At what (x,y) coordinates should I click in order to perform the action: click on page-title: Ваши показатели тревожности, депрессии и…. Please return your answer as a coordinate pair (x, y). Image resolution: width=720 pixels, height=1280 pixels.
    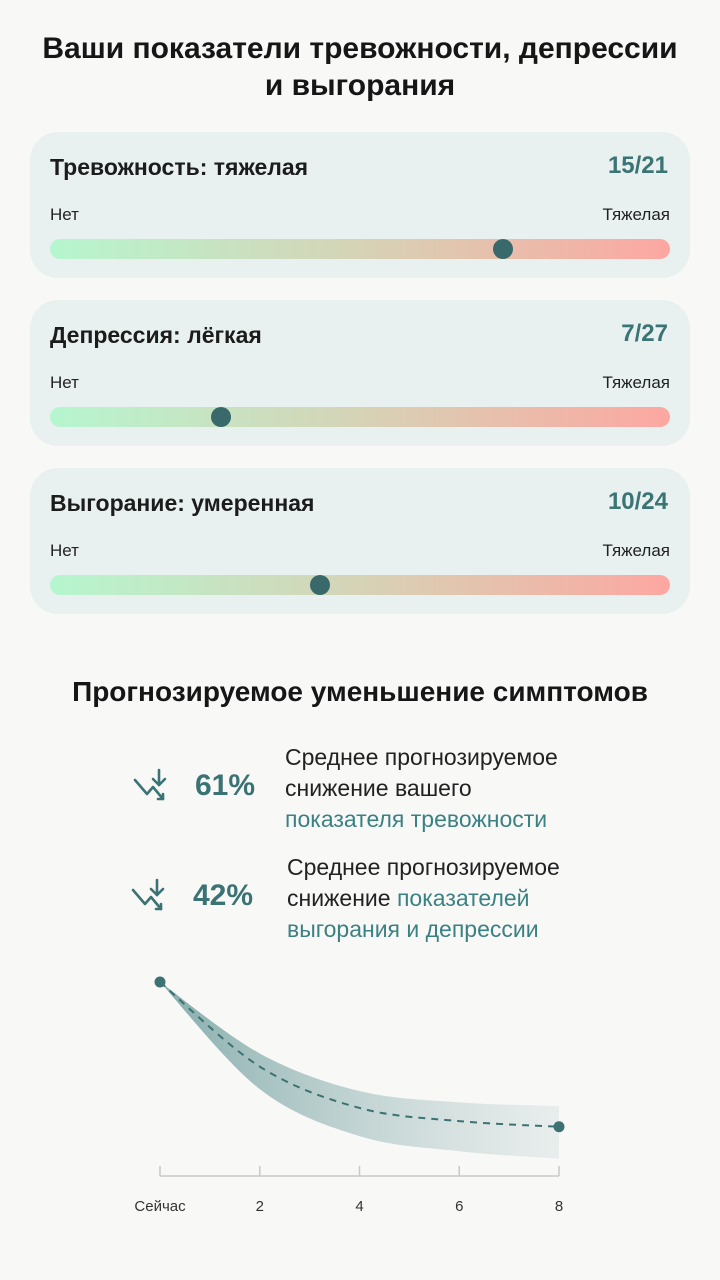
    Looking at the image, I should click on (360, 67).